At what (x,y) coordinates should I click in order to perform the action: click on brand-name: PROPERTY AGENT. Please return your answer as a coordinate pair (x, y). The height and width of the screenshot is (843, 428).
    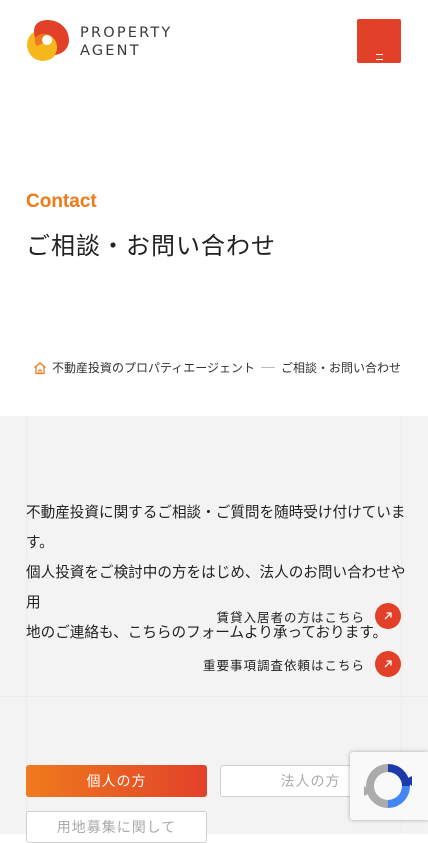
    Looking at the image, I should click on (126, 42).